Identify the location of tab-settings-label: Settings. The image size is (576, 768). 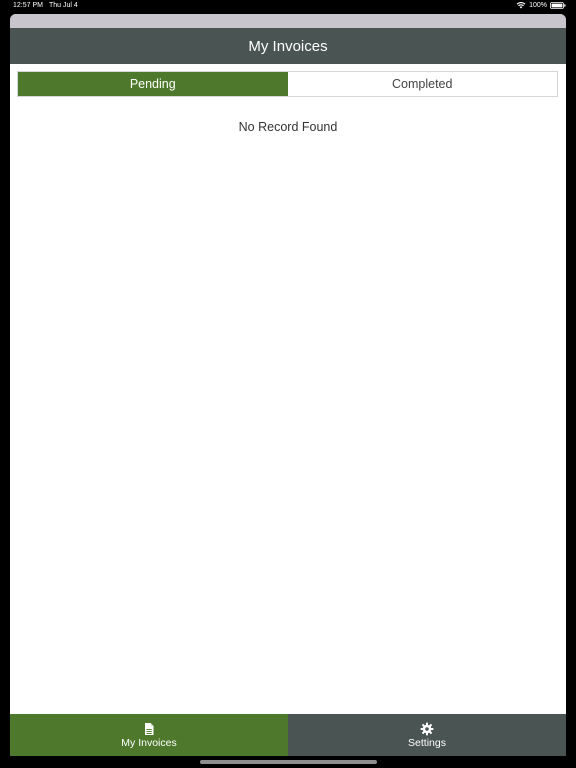
(427, 742).